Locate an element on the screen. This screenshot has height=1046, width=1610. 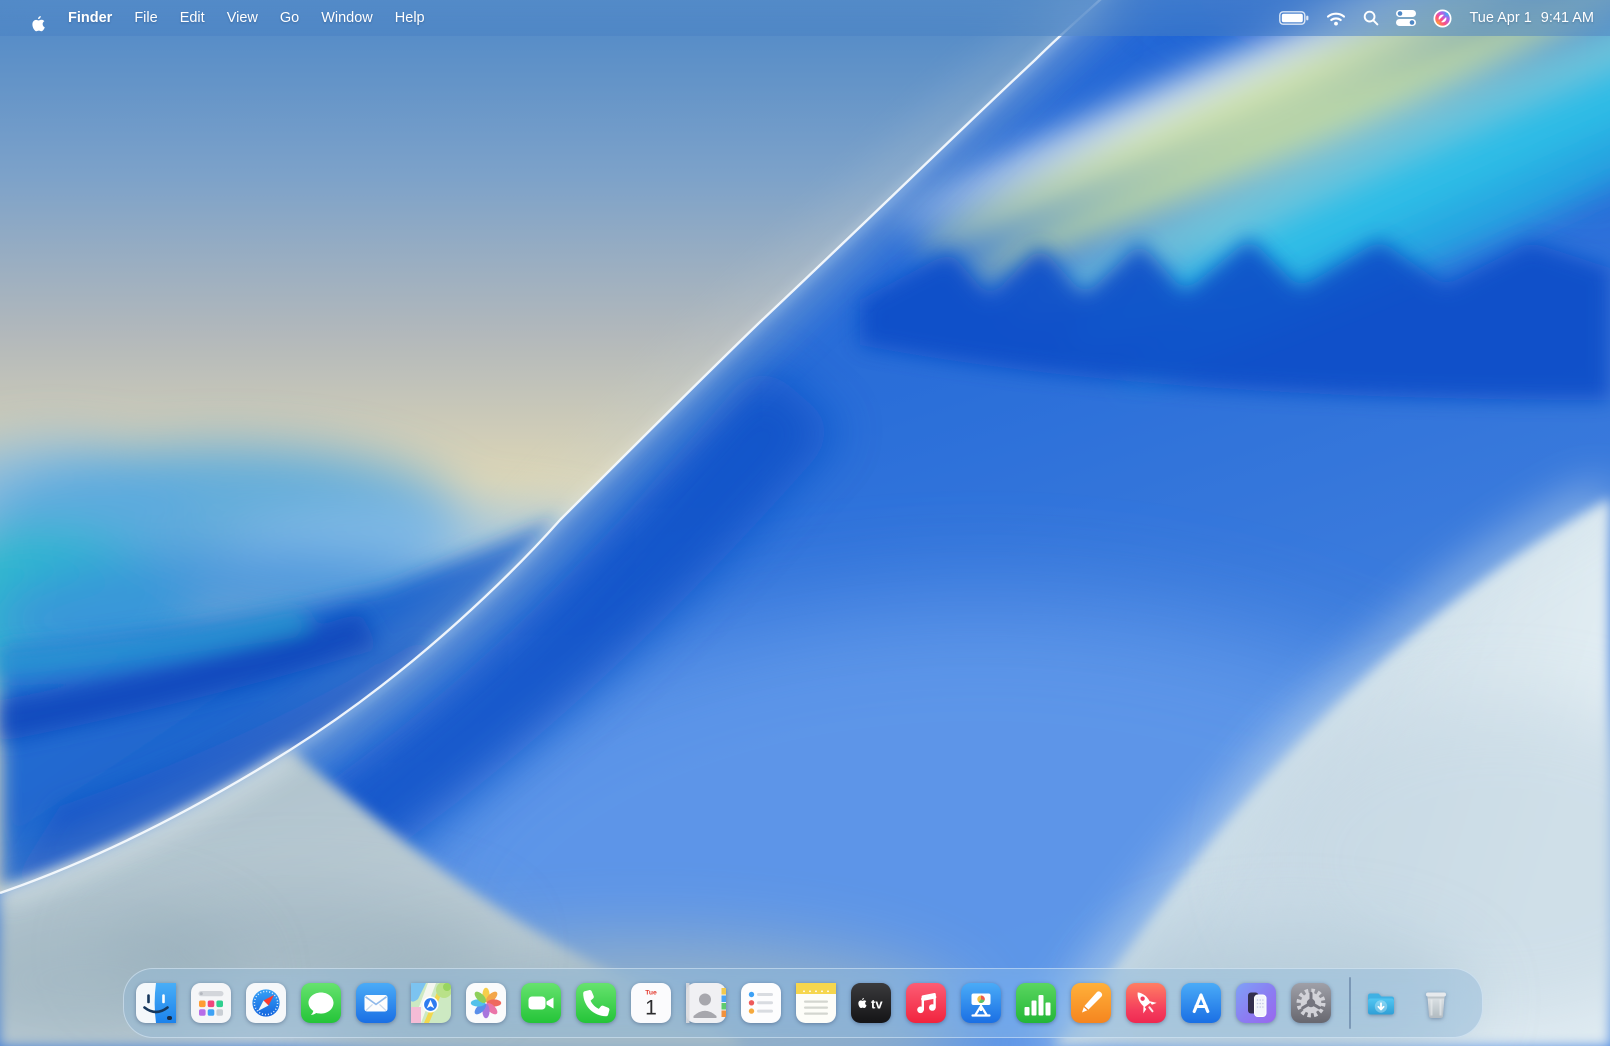
menu-go: Go is located at coordinates (289, 18).